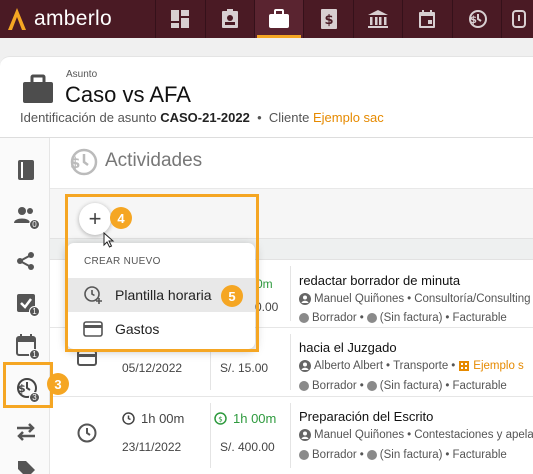 This screenshot has width=533, height=474. What do you see at coordinates (122, 261) in the screenshot?
I see `menu-title: CREAR NUEVO` at bounding box center [122, 261].